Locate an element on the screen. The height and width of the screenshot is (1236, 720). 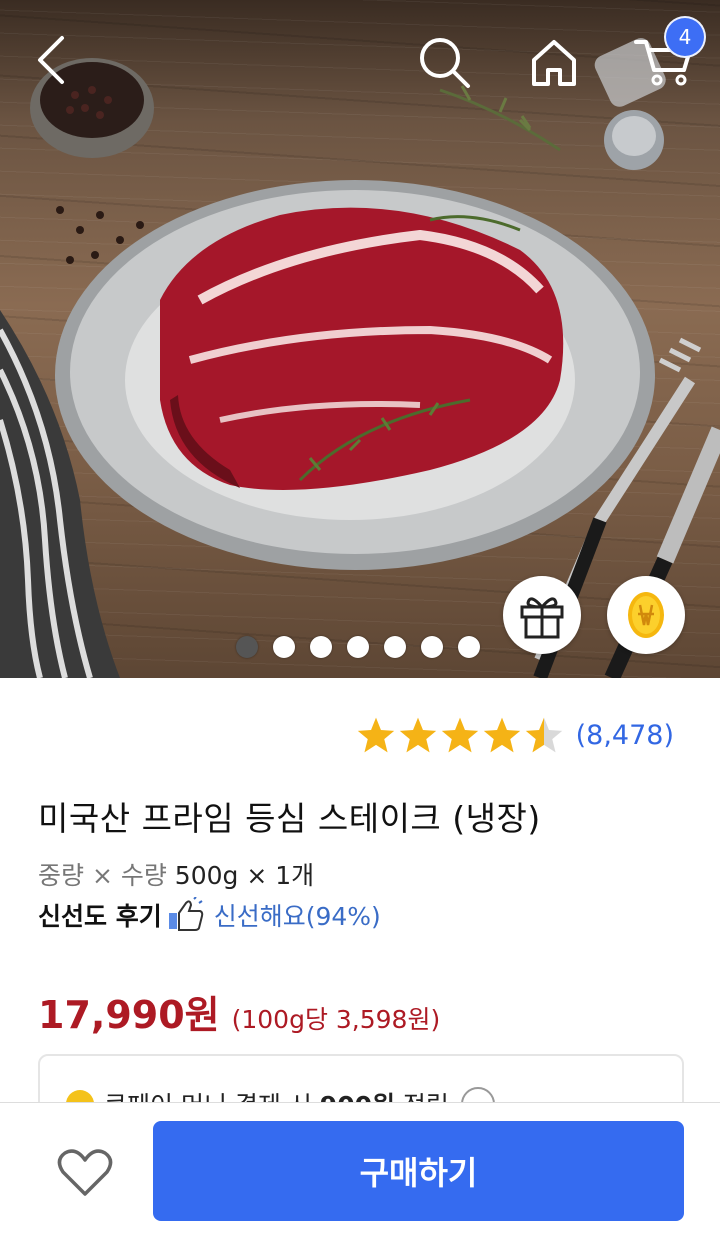
bottom-action-bar: 구매하기 is located at coordinates (360, 1169).